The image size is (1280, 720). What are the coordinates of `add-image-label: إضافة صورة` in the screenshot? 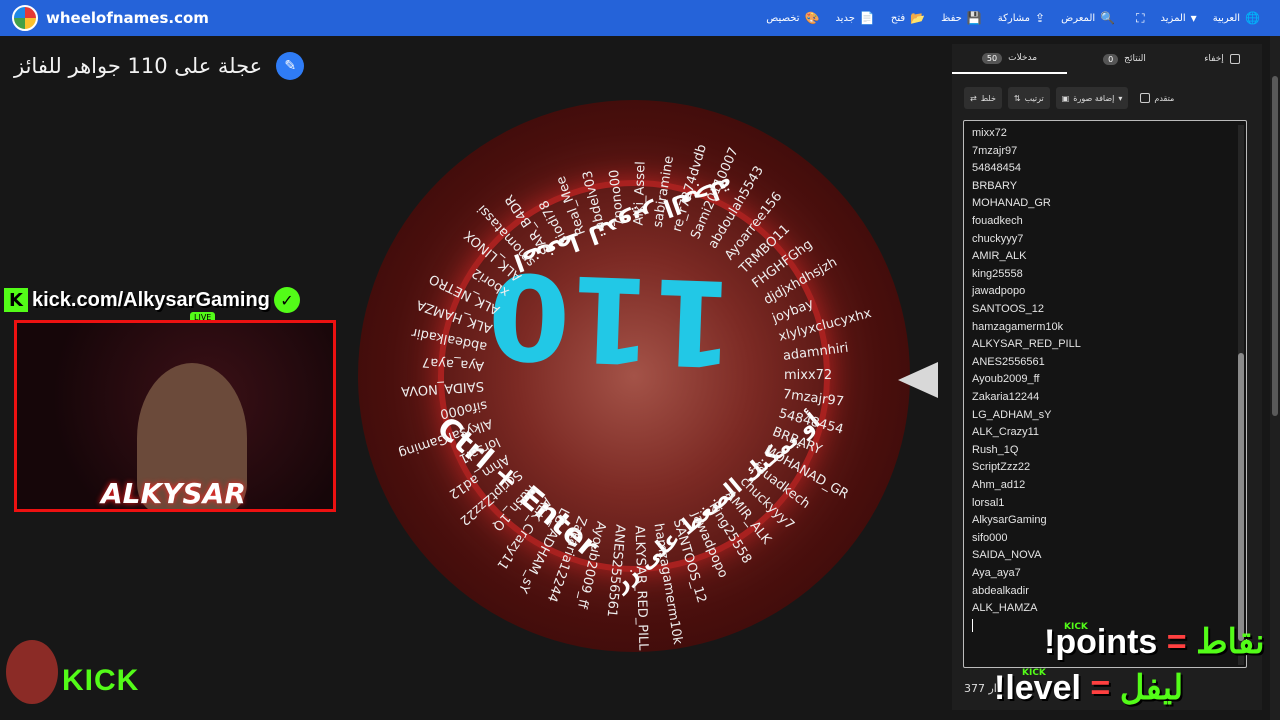 It's located at (1094, 98).